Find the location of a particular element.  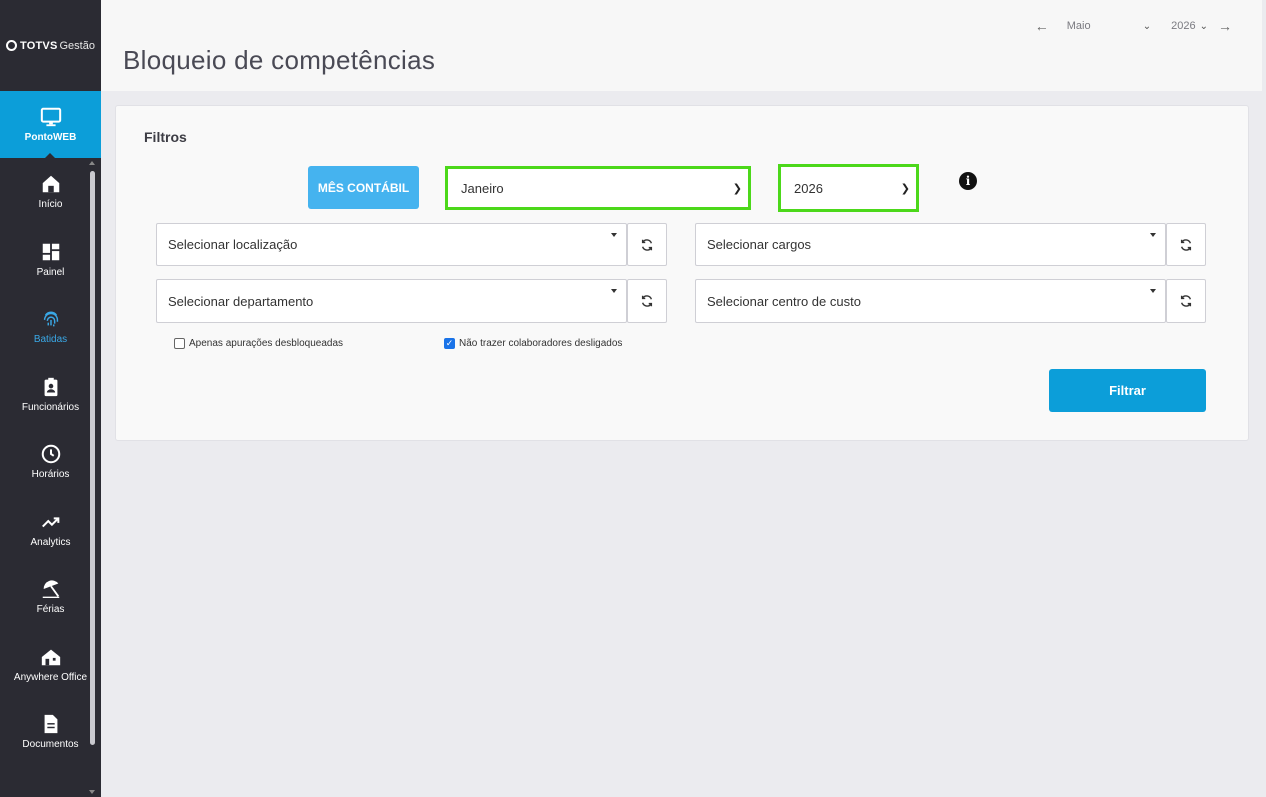

chk-desligados: Não trazer colaboradores desligados is located at coordinates (533, 343).